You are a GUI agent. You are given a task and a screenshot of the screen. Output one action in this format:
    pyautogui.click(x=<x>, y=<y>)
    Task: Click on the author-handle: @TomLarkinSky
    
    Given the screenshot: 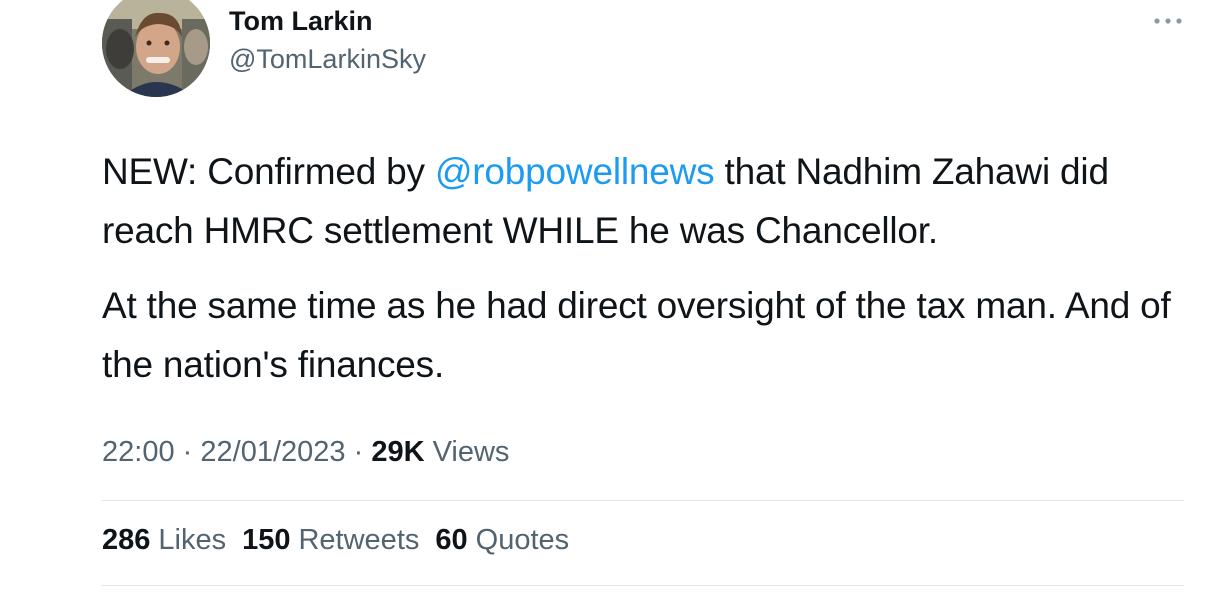 What is the action you would take?
    pyautogui.click(x=327, y=59)
    